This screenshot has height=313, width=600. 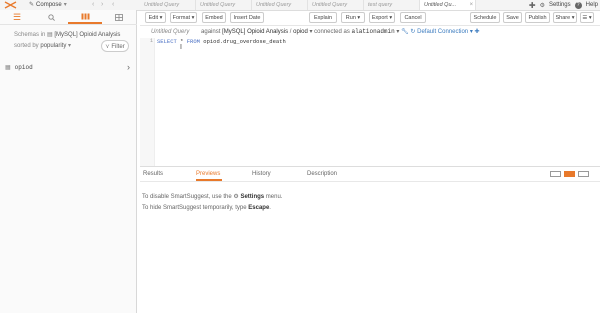 What do you see at coordinates (17, 17) in the screenshot?
I see `hamburger-icon: ☰` at bounding box center [17, 17].